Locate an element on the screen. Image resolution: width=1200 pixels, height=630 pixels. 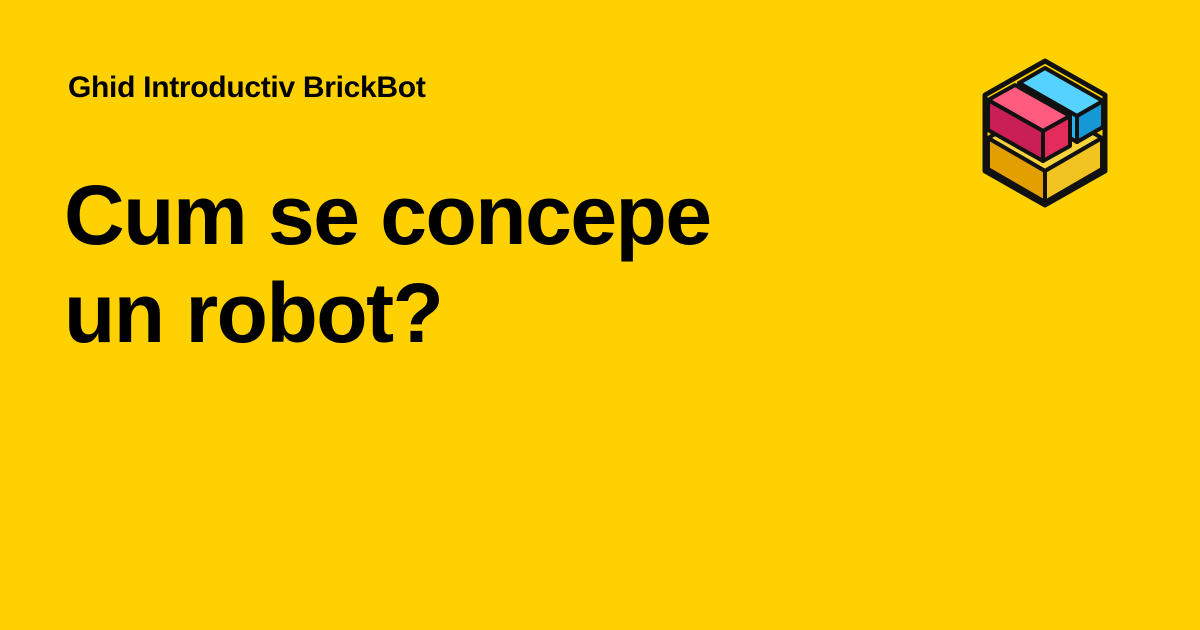
guide-label: Ghid Introductiv BrickBot is located at coordinates (247, 87).